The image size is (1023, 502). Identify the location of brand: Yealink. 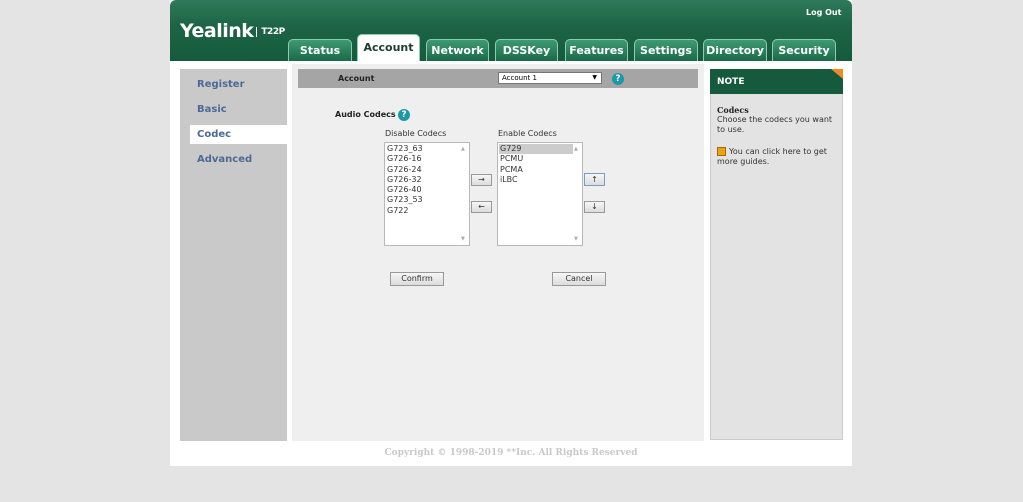
(217, 31).